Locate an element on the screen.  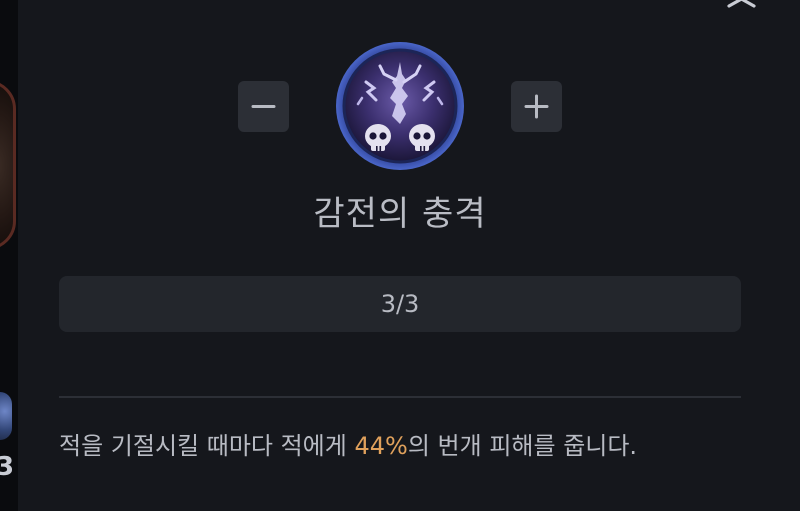
skill-description: 적을 기절시킬 때마다 적에게 44%의 번개 피해를 줍니다. is located at coordinates (419, 446).